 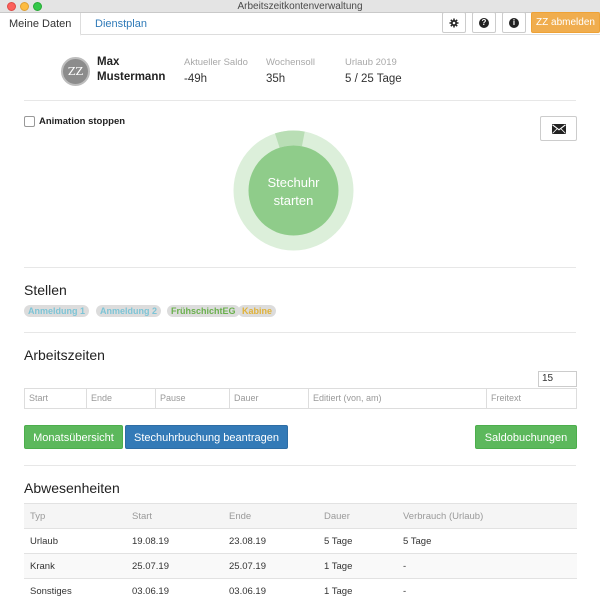 I want to click on stelle-badge: Anmeldung 2, so click(x=129, y=311).